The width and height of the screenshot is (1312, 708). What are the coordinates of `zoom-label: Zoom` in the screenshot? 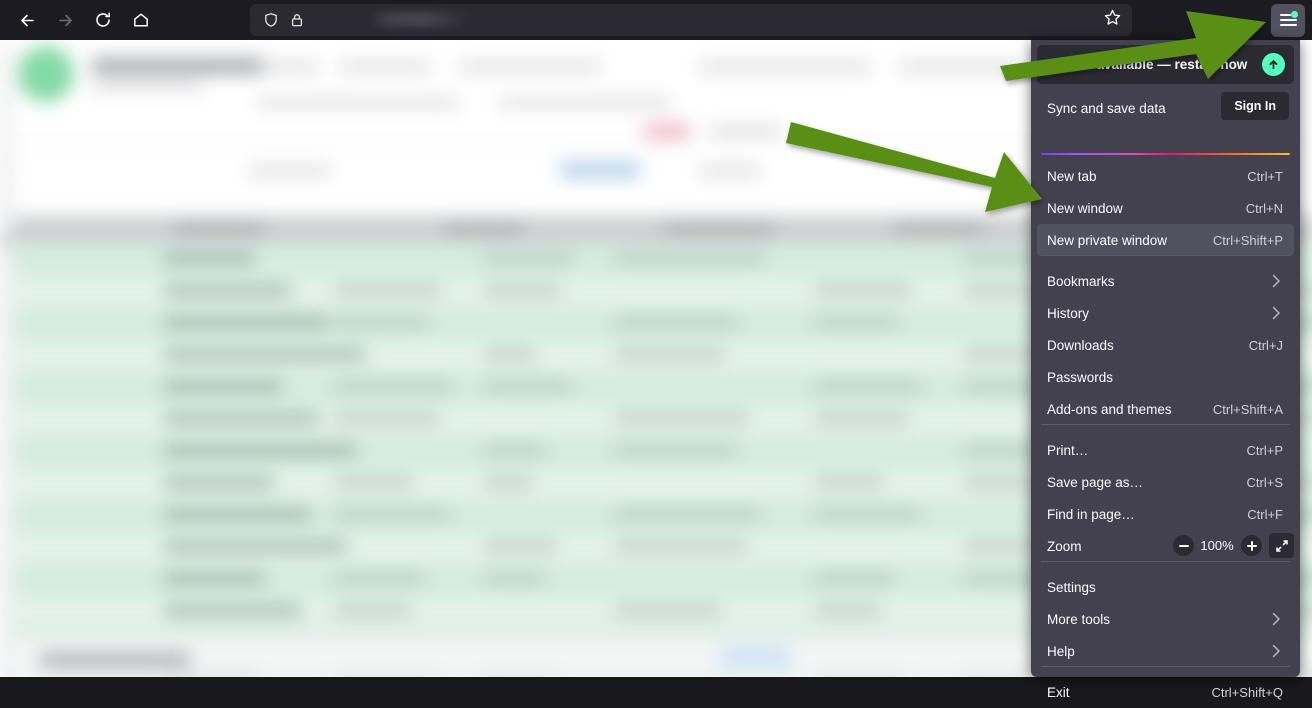 It's located at (1064, 546).